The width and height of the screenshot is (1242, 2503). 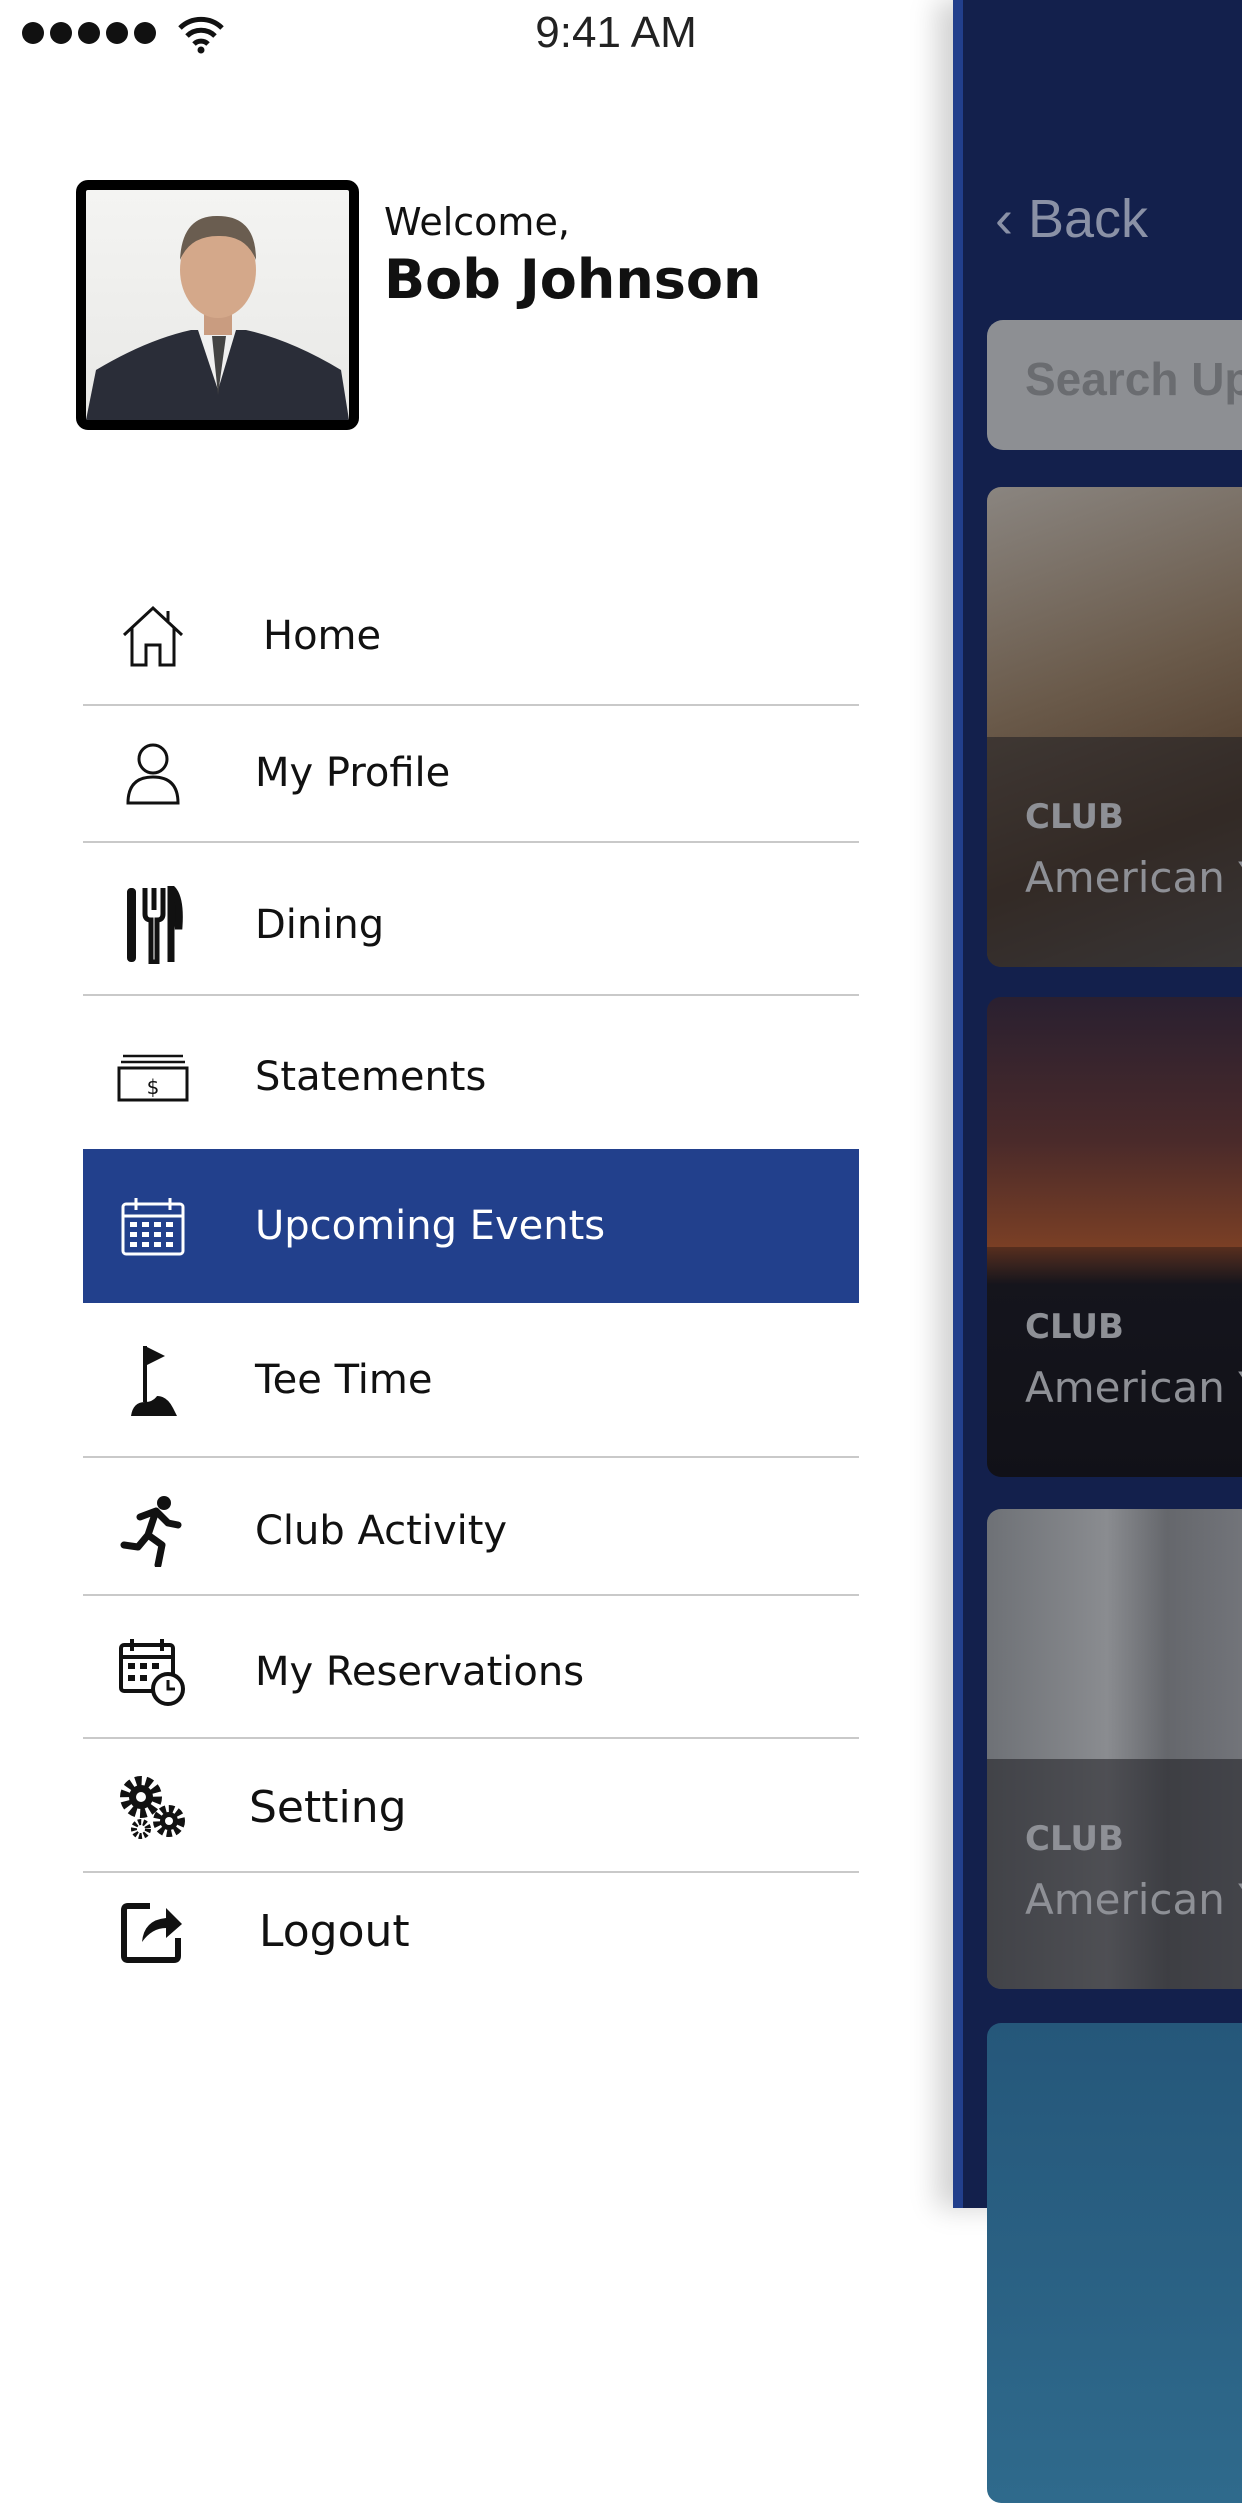 I want to click on menu-item-dining: Dining, so click(x=471, y=925).